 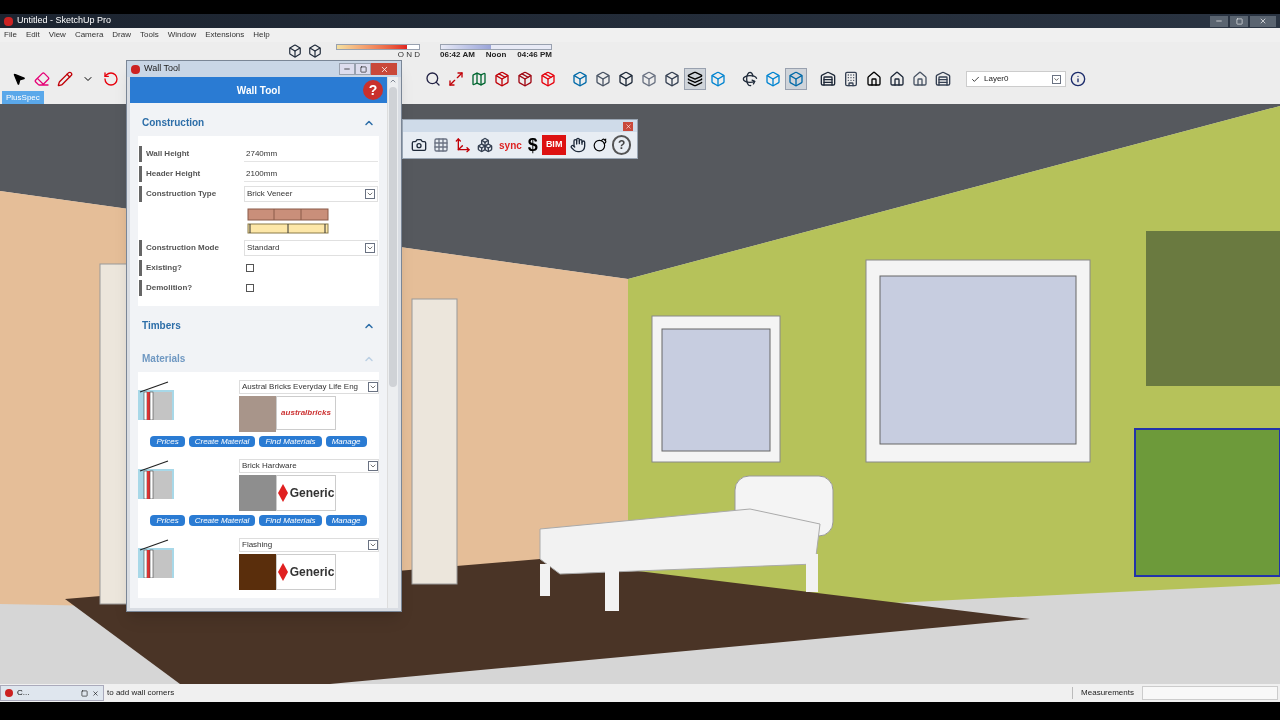 What do you see at coordinates (225, 35) in the screenshot?
I see `menu-item: Extensions` at bounding box center [225, 35].